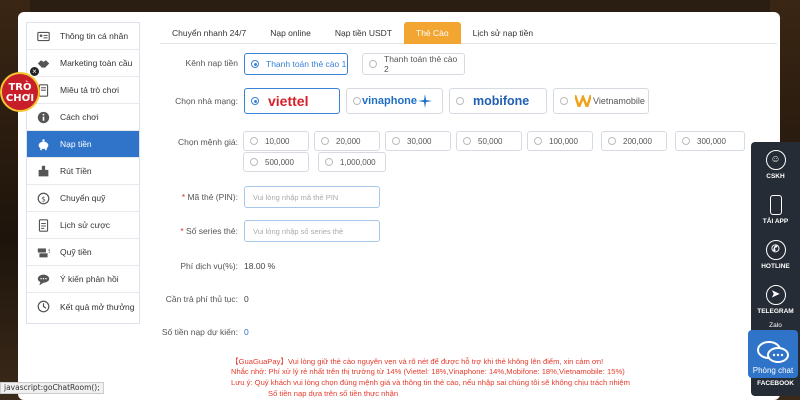 This screenshot has height=400, width=800. What do you see at coordinates (199, 231) in the screenshot?
I see `serial-label: * Số series thẻ:` at bounding box center [199, 231].